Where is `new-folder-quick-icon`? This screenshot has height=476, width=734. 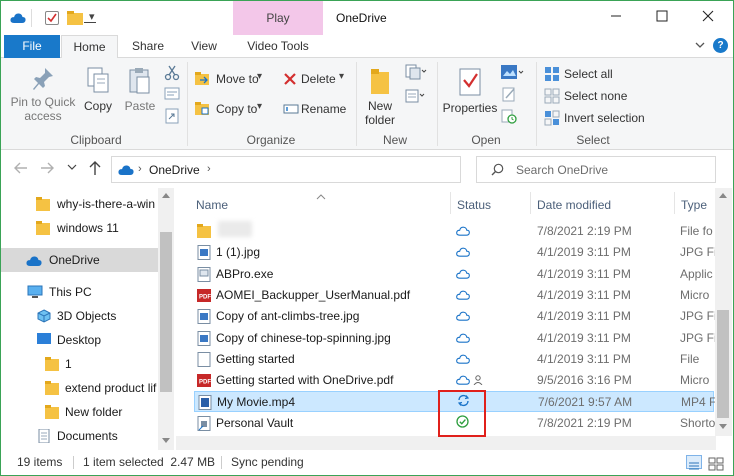
new-folder-quick-icon is located at coordinates (75, 19).